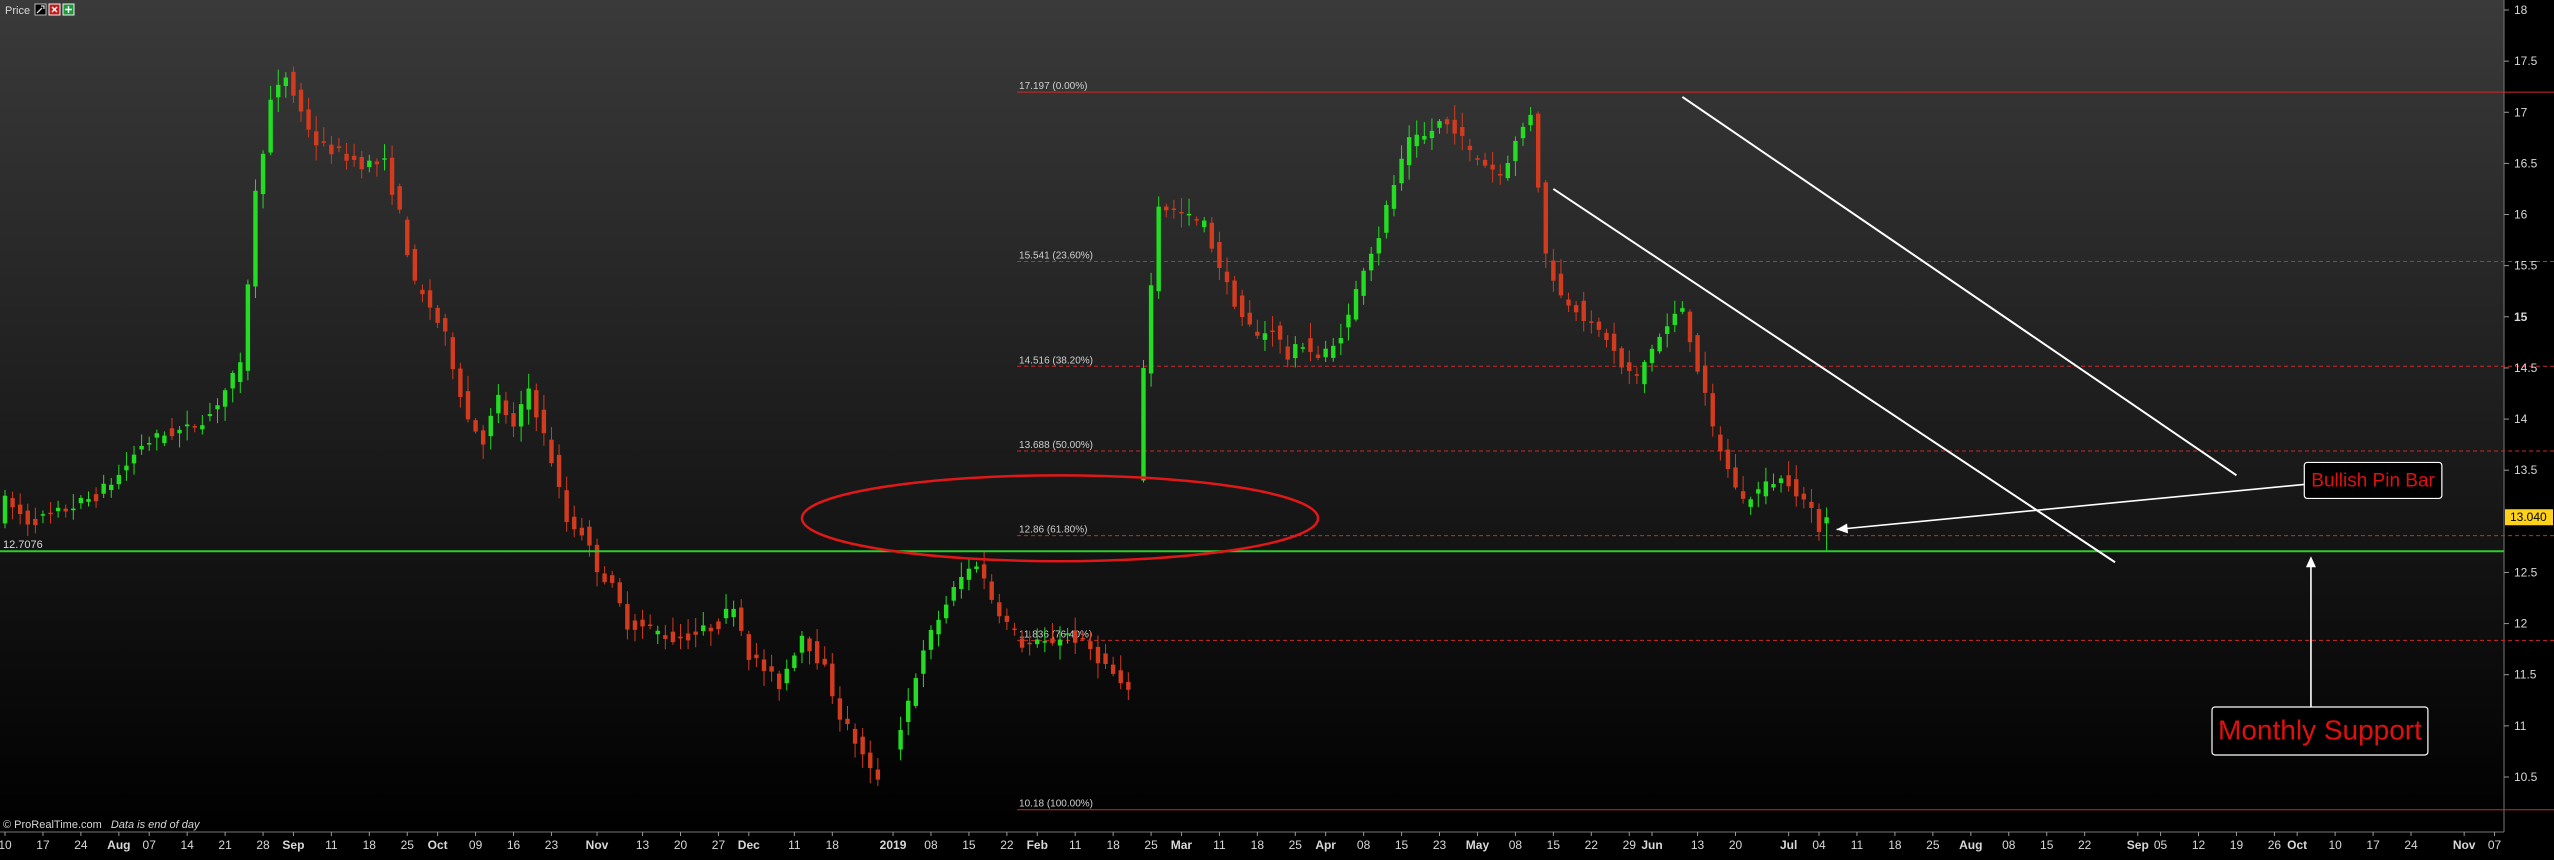 This screenshot has height=860, width=2554. What do you see at coordinates (643, 845) in the screenshot?
I see `x-tick-label: 13` at bounding box center [643, 845].